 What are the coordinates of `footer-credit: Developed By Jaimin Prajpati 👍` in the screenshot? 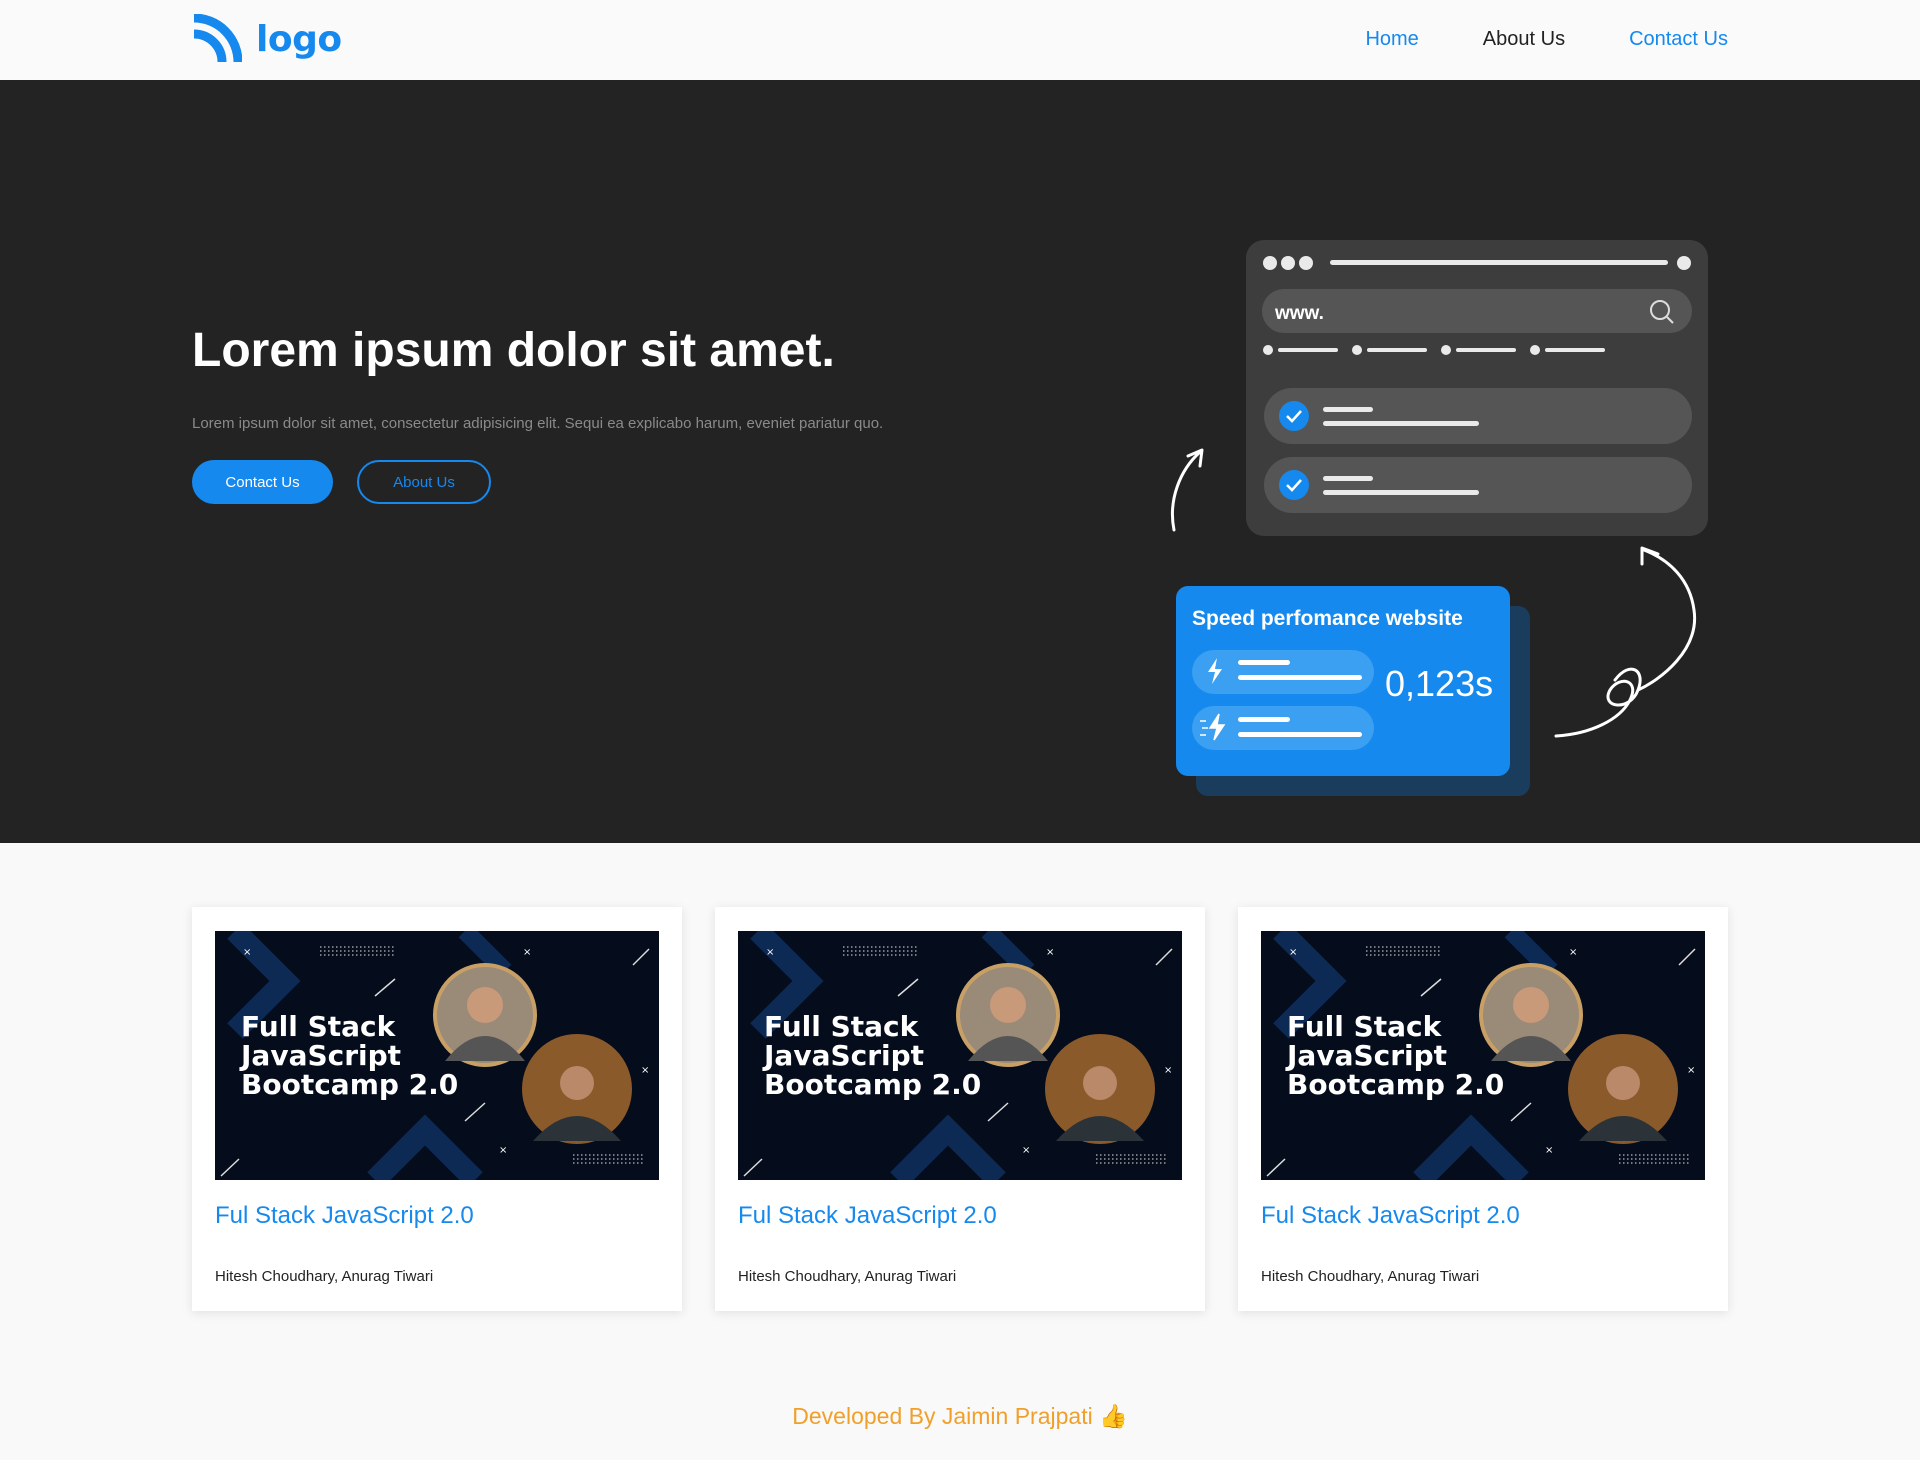 It's located at (960, 1416).